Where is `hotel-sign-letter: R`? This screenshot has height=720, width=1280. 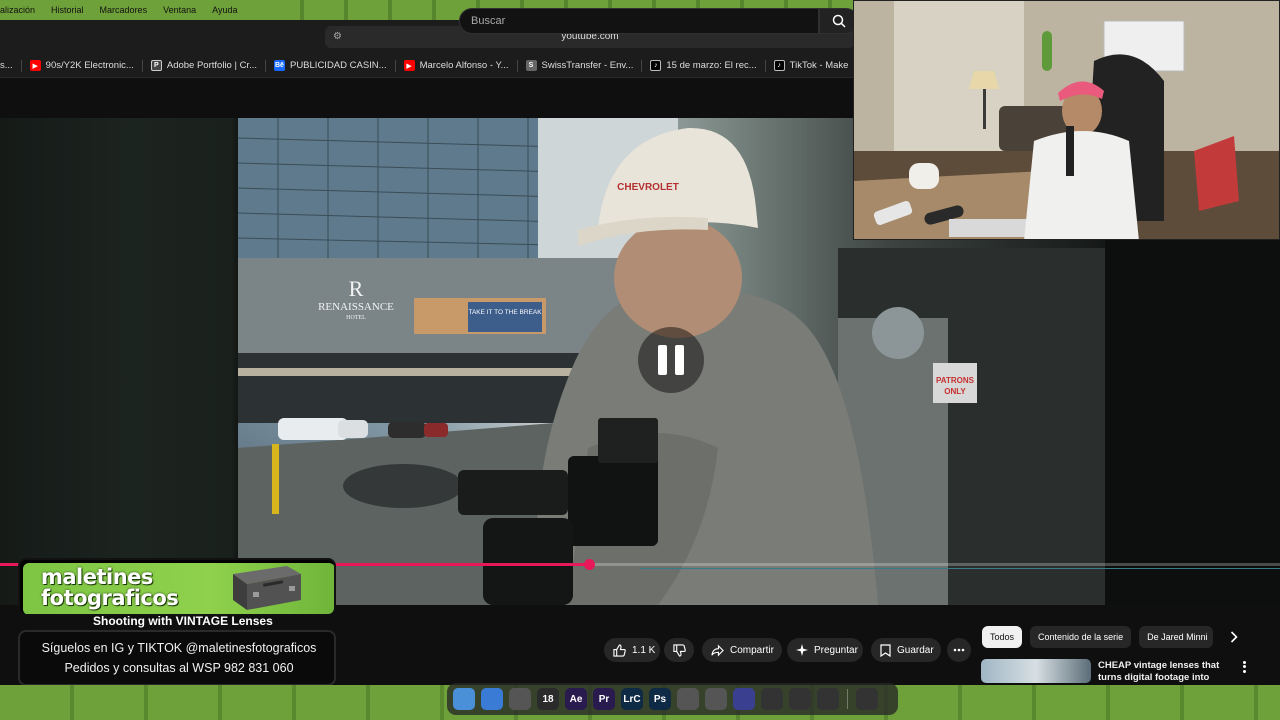 hotel-sign-letter: R is located at coordinates (356, 288).